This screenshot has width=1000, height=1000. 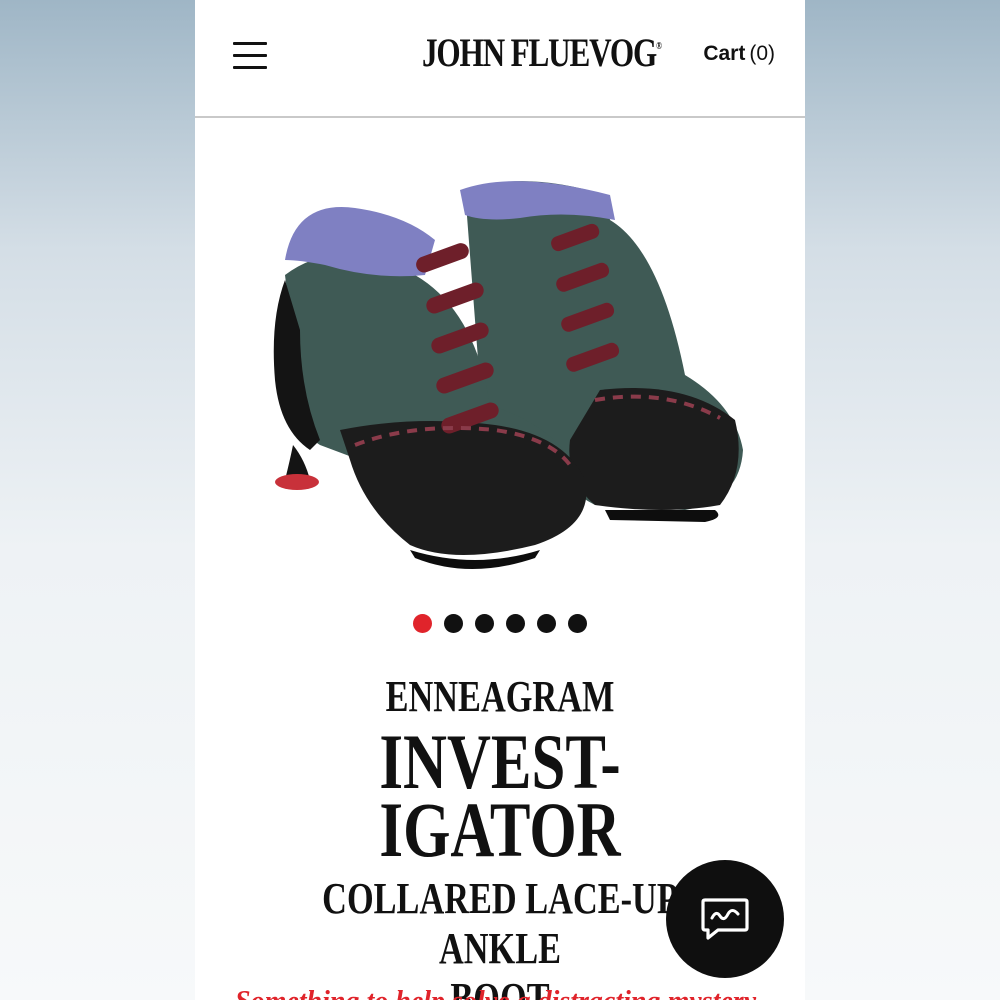 I want to click on brand-logo: JOHN FLUEVOG®, so click(x=542, y=53).